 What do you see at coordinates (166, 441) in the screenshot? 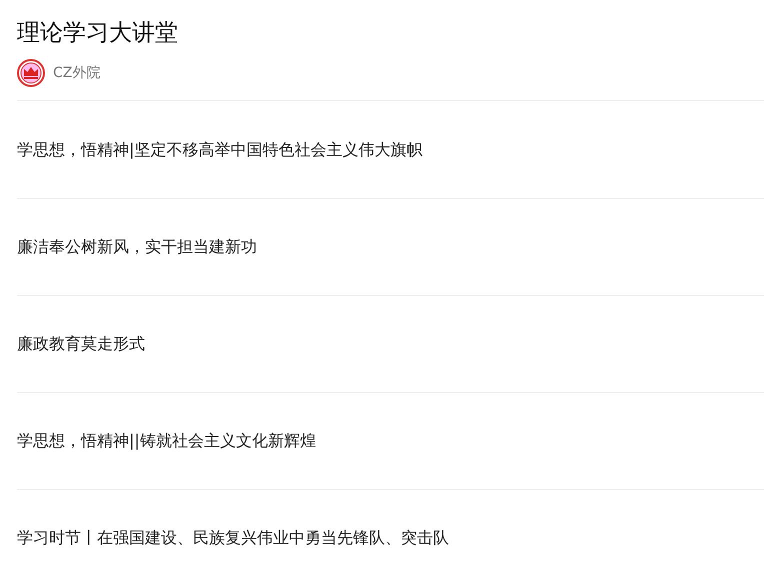
I see `article-link: 学思想，悟精神||铸就社会主义文化新辉煌` at bounding box center [166, 441].